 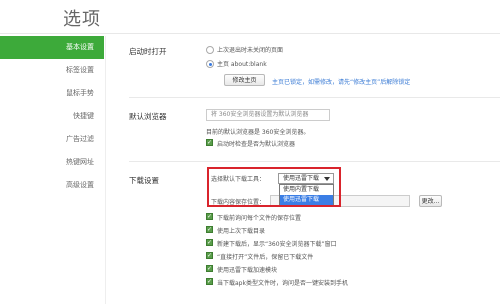 I want to click on use-last-dir-checkbox: ✓, so click(x=209, y=229).